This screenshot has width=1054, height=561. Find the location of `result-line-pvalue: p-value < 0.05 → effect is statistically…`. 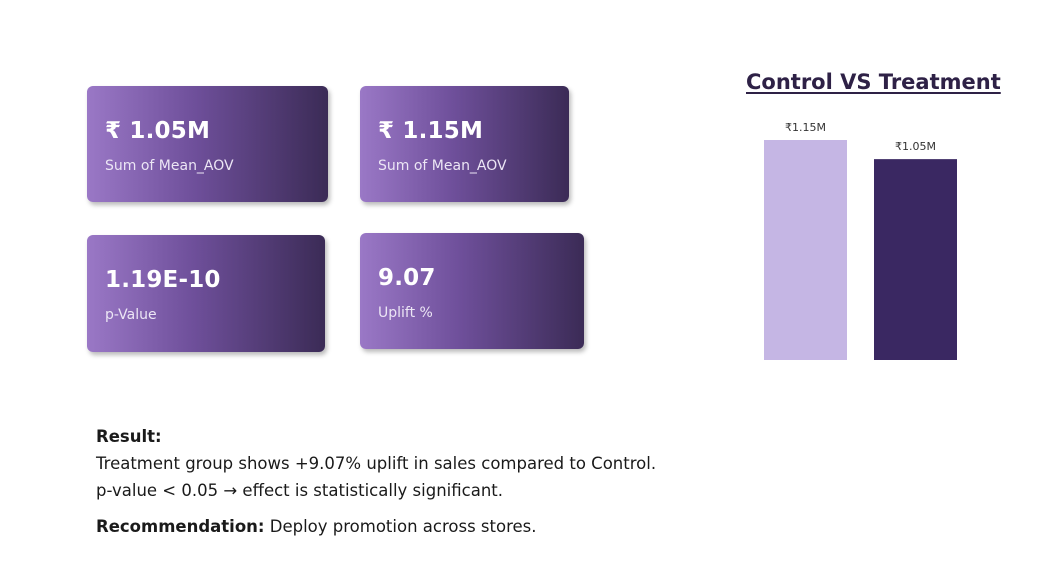

result-line-pvalue: p-value < 0.05 → effect is statistically… is located at coordinates (299, 490).